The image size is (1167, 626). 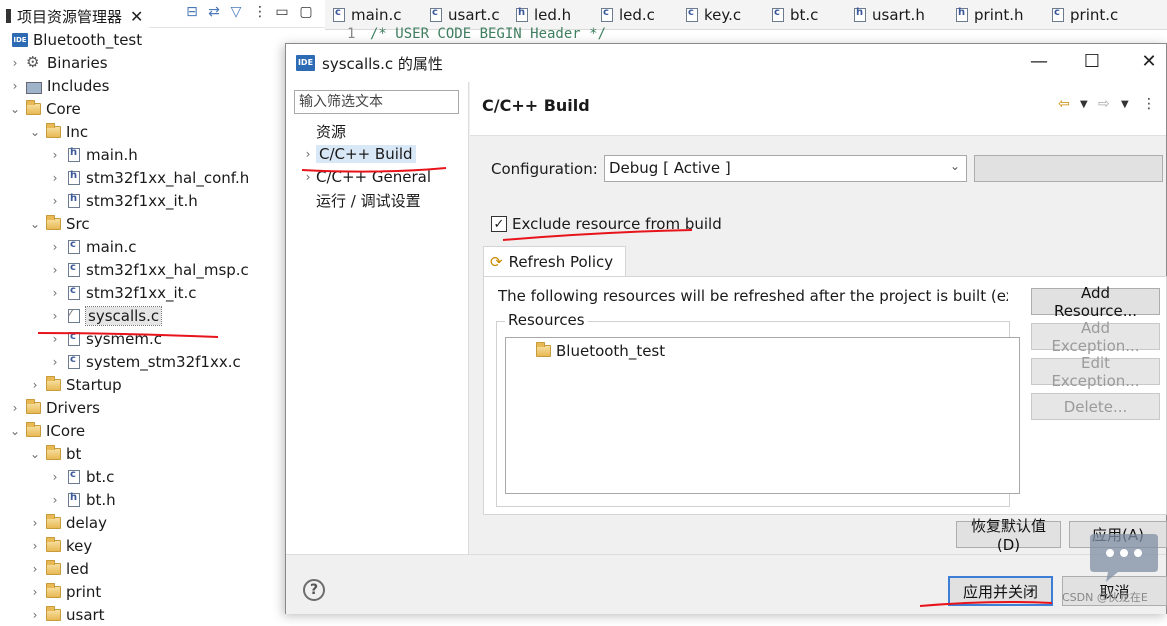 What do you see at coordinates (1085, 15) in the screenshot?
I see `editor-tab: print.c` at bounding box center [1085, 15].